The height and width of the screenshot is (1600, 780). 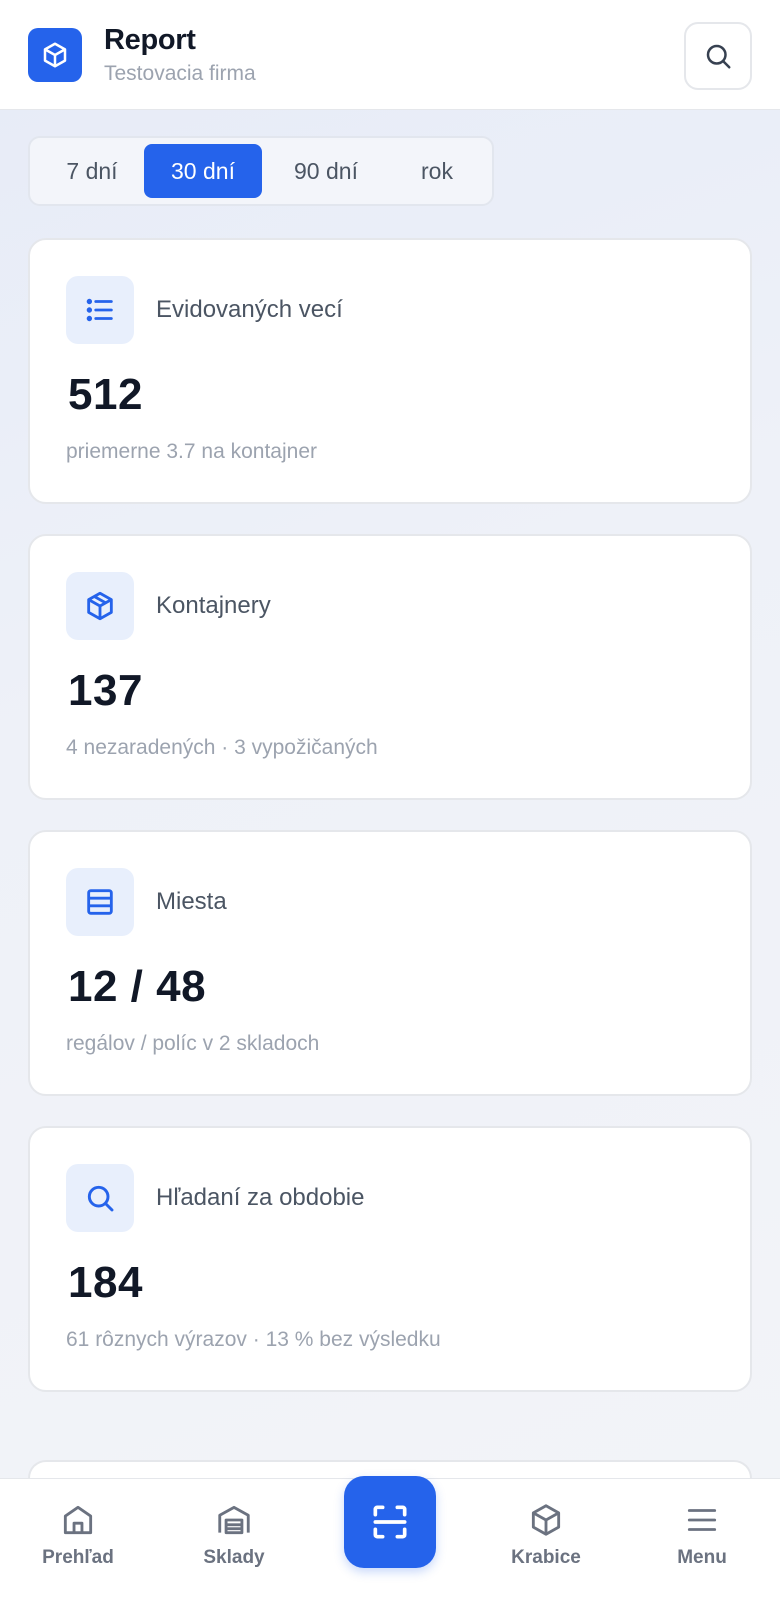 What do you see at coordinates (234, 1520) in the screenshot?
I see `warehouse-icon` at bounding box center [234, 1520].